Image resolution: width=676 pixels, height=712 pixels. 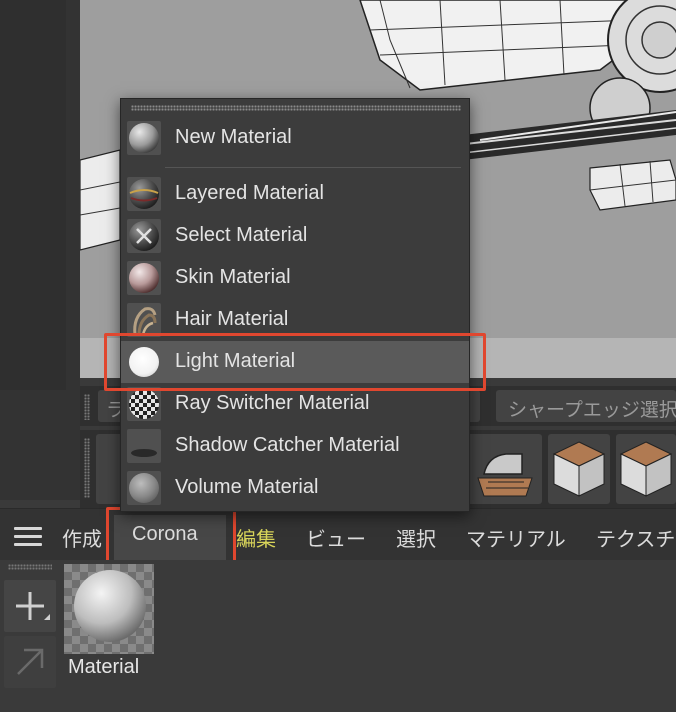 I want to click on sphere-gray-icon, so click(x=144, y=138).